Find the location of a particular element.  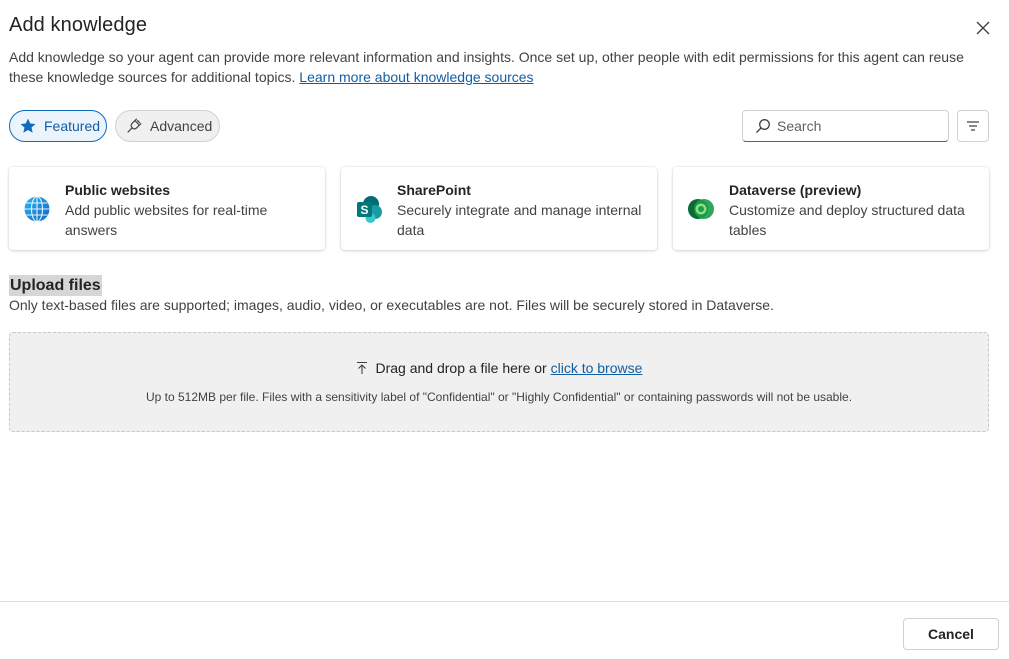

upload-files-heading: Upload files is located at coordinates (55, 285).